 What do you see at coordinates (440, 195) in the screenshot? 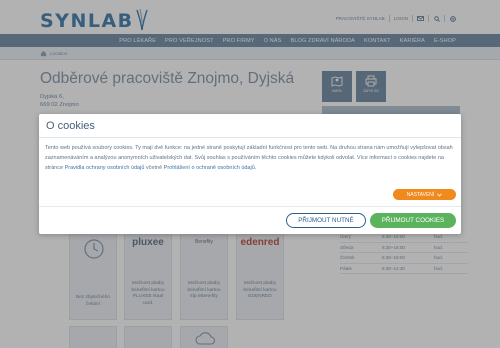
I see `chevron-down-icon` at bounding box center [440, 195].